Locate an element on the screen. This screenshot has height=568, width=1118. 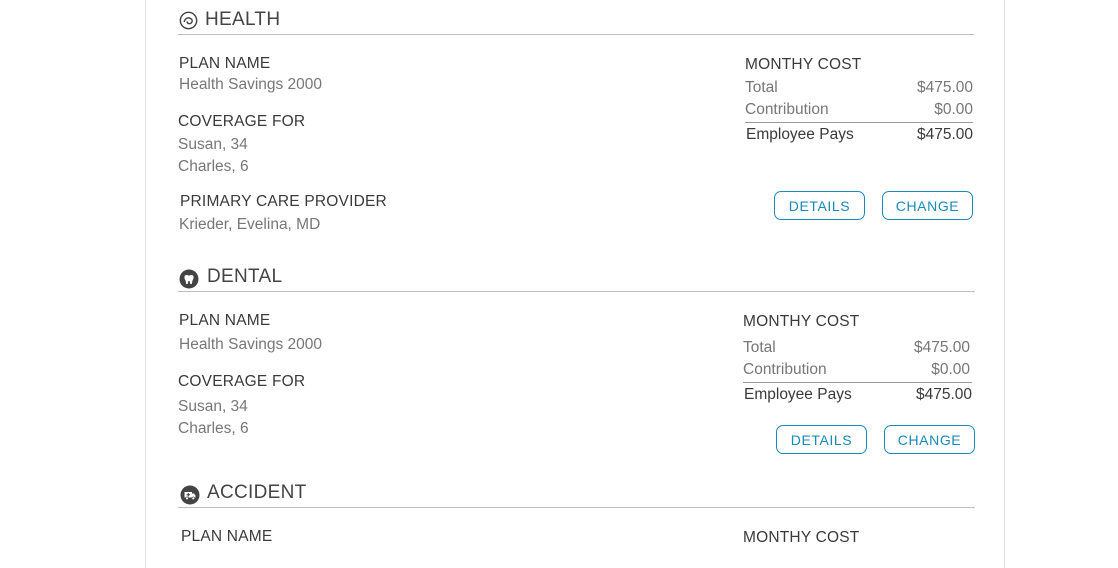
section-title: ACCIDENT is located at coordinates (257, 492).